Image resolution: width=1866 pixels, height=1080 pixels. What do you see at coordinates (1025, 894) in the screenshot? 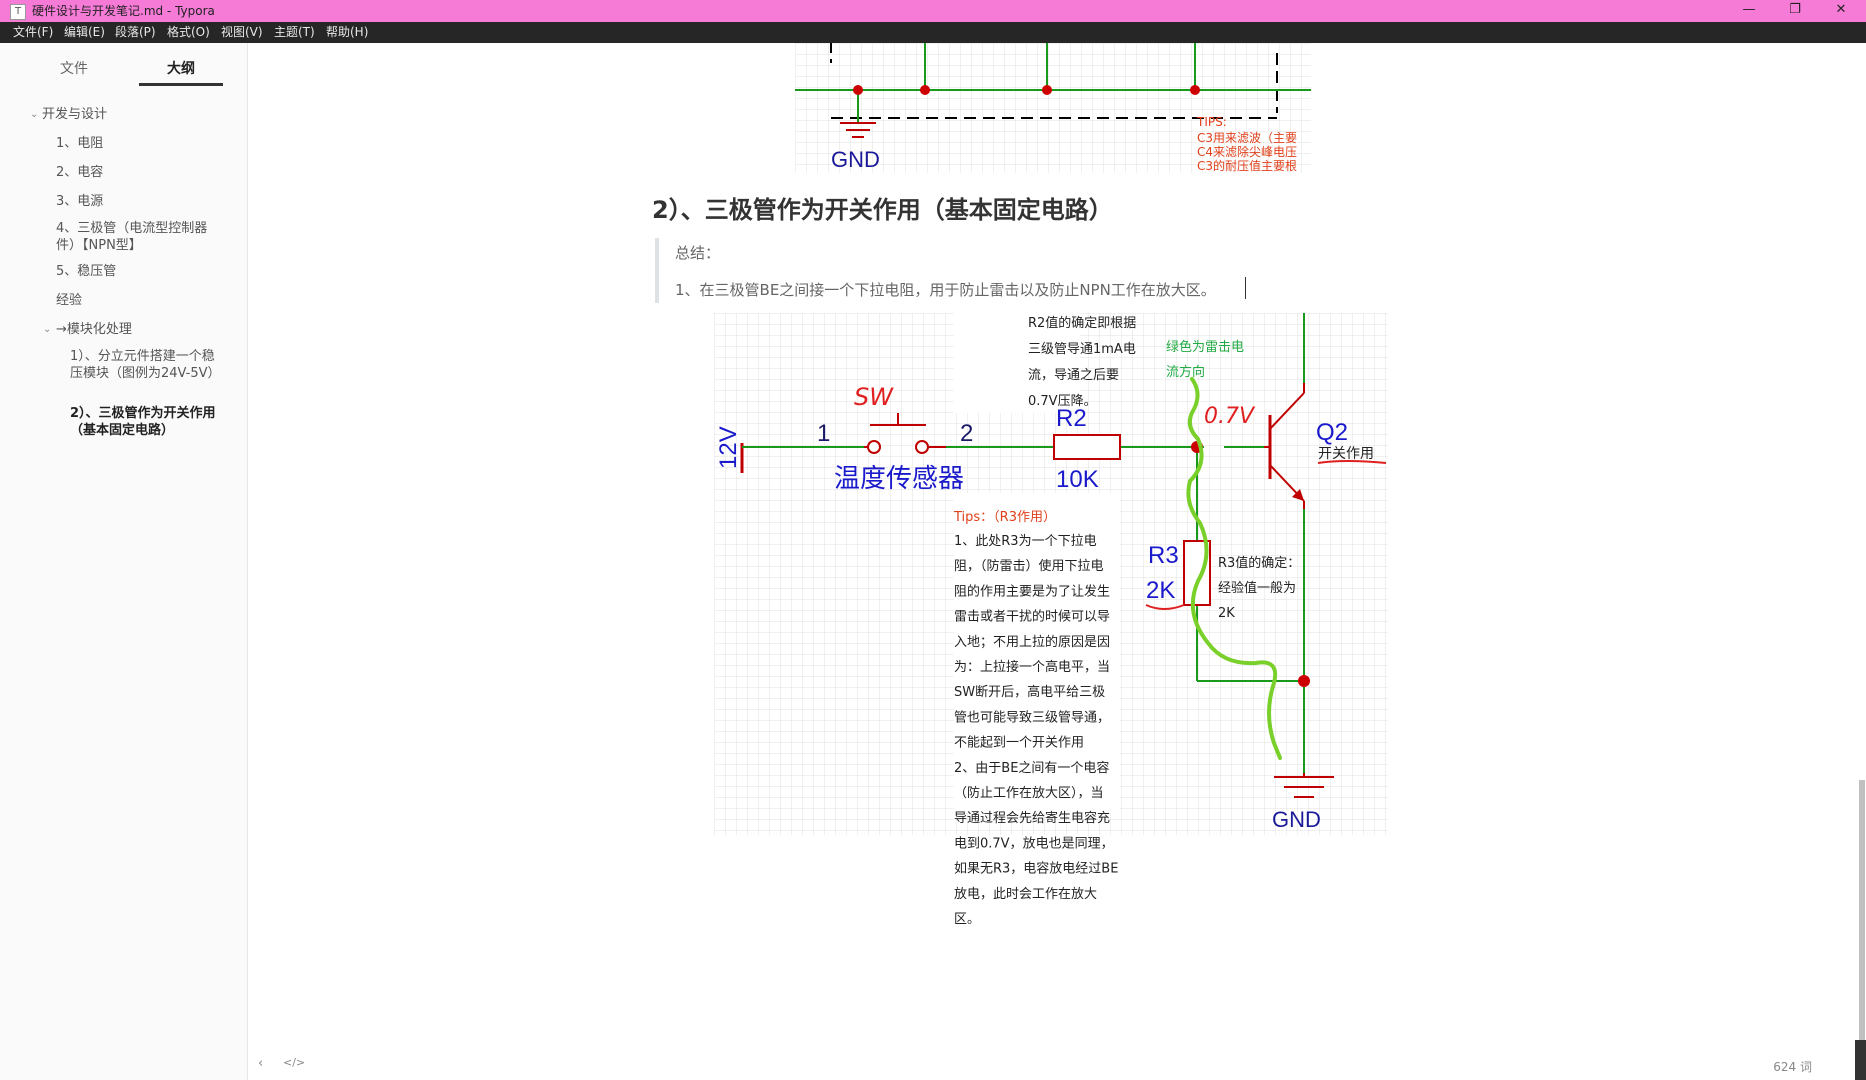
I see `tips-line: 放电，此时会工作在放大` at bounding box center [1025, 894].